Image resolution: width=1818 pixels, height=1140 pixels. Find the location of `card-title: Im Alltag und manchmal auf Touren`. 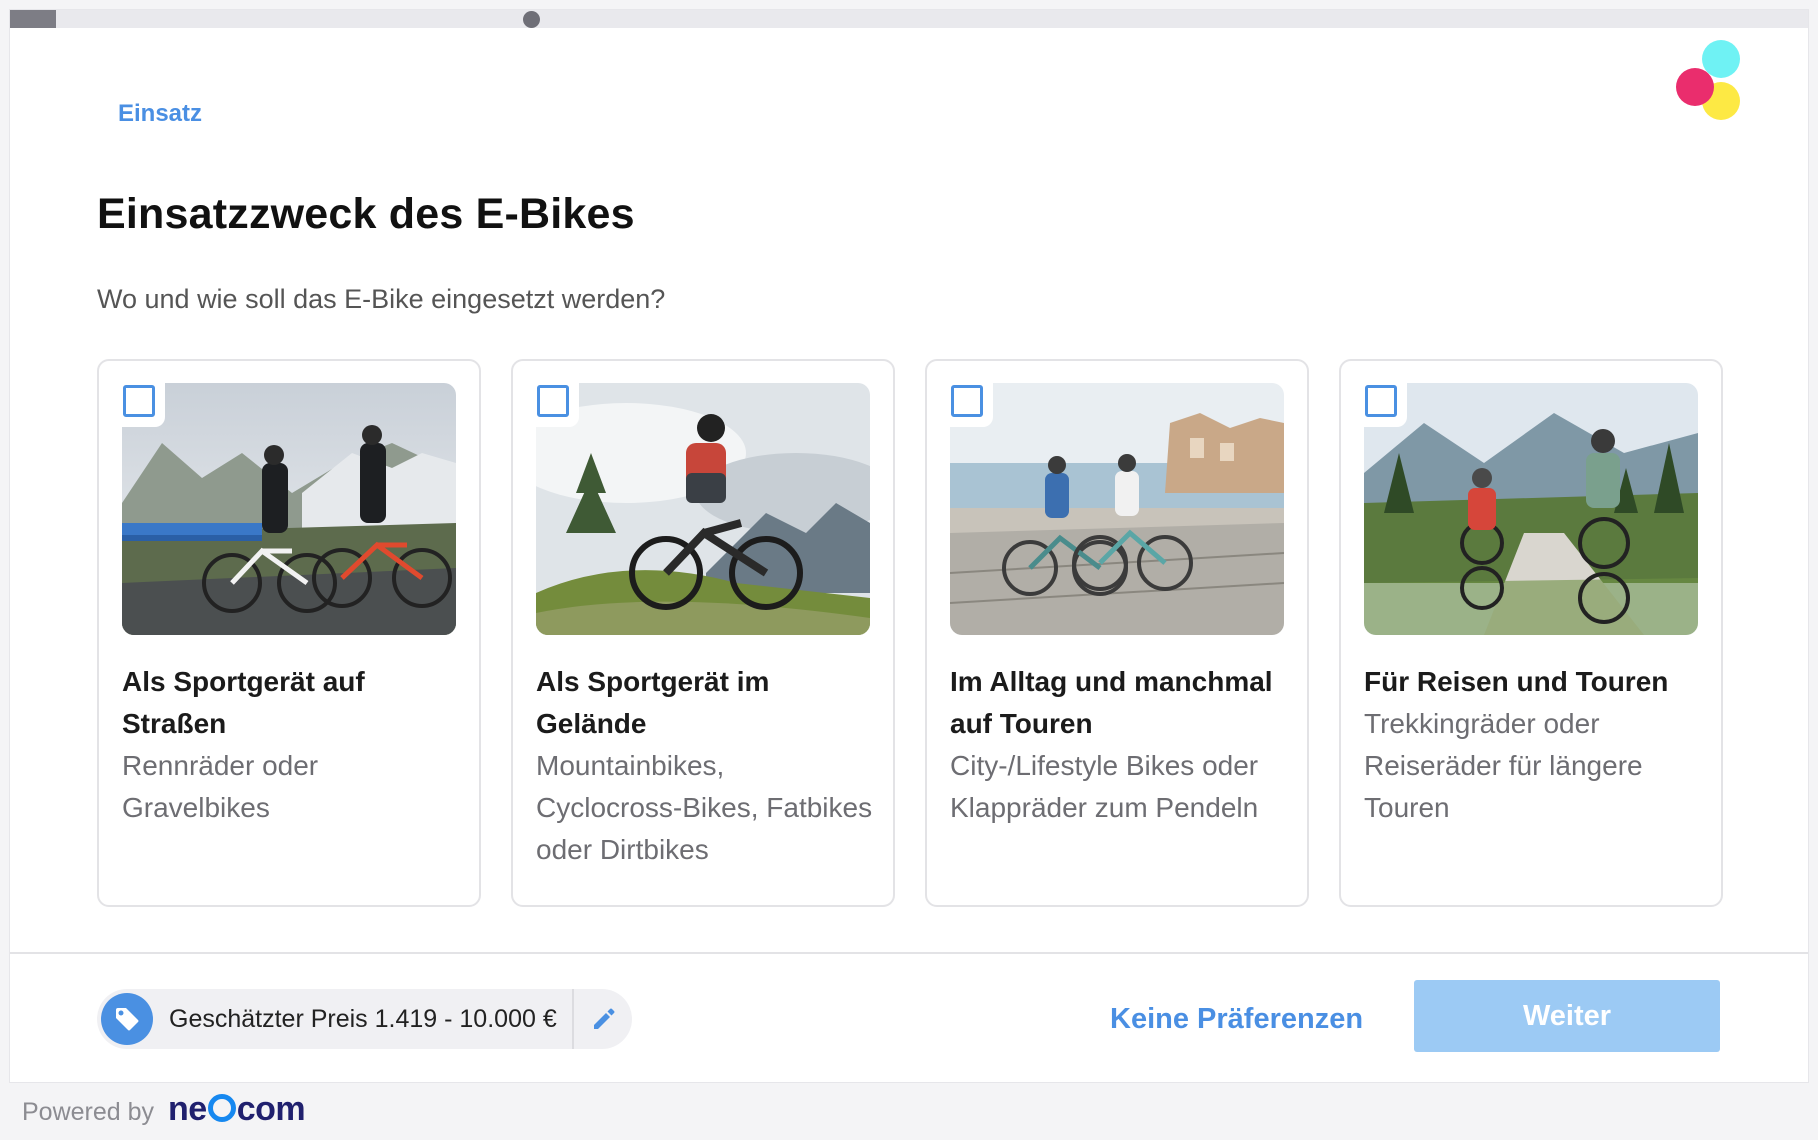

card-title: Im Alltag und manchmal auf Touren is located at coordinates (1111, 702).